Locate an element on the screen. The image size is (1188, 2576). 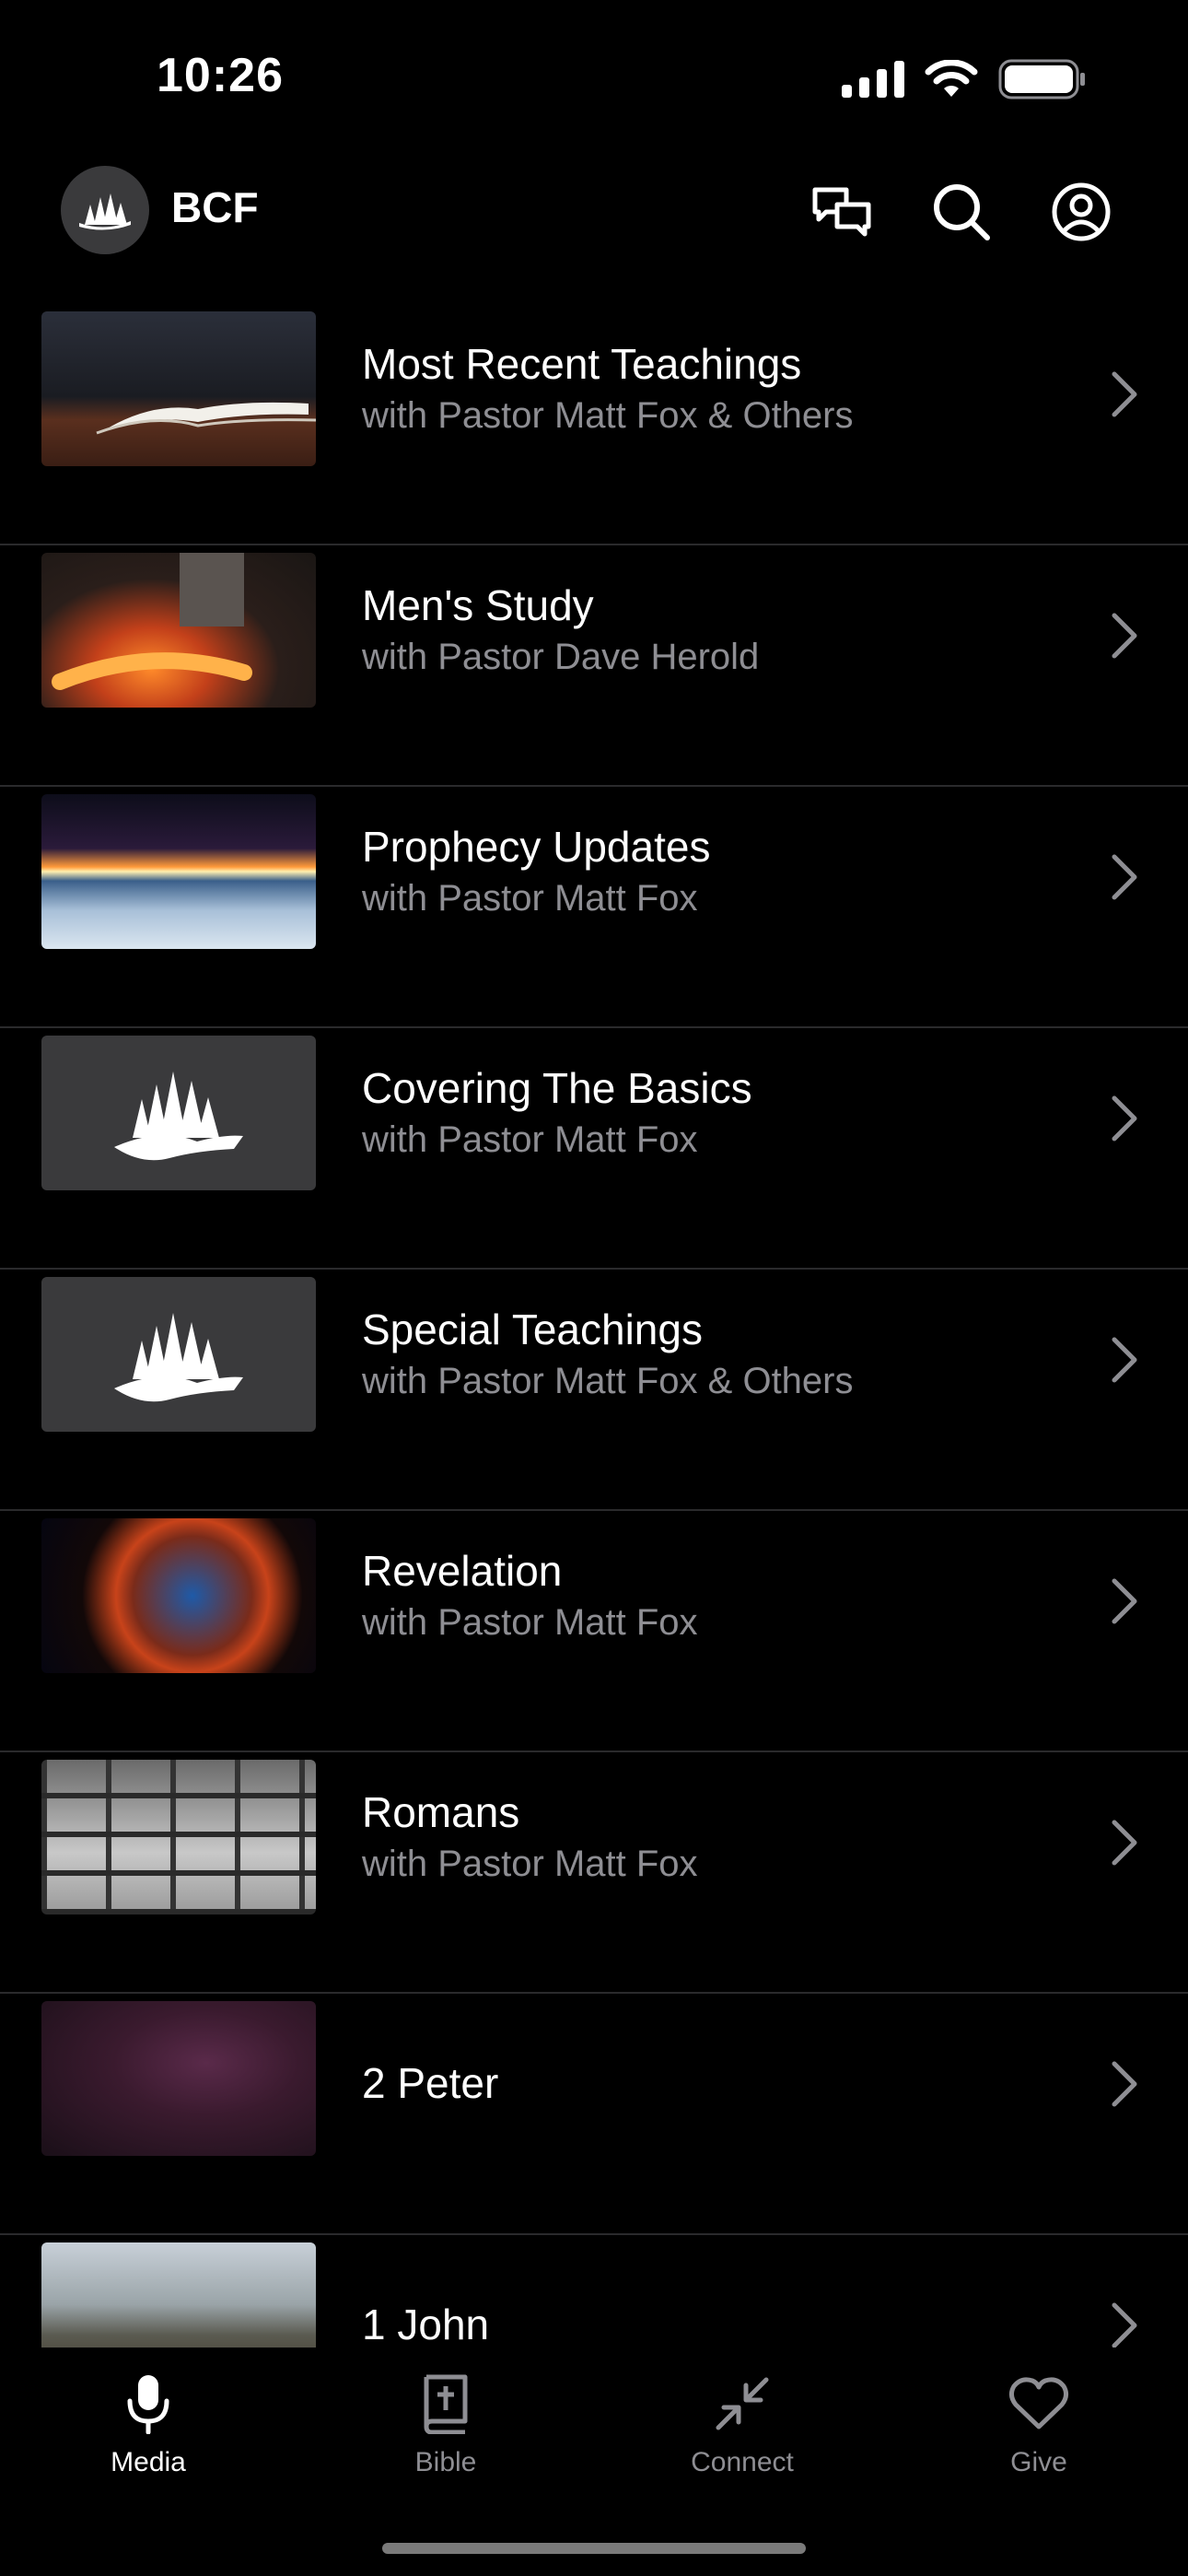
tab-bible: Bible is located at coordinates (446, 2423).